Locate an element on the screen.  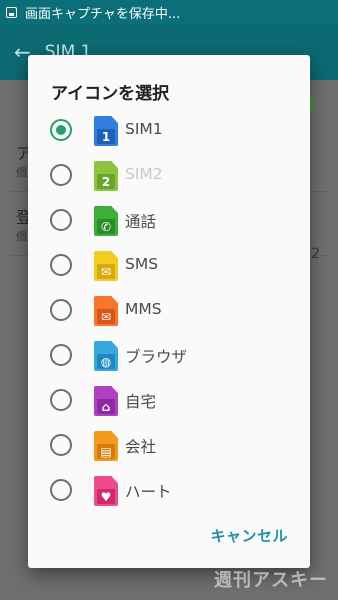
icon-option-sim2: 2 SIM2 is located at coordinates (169, 175).